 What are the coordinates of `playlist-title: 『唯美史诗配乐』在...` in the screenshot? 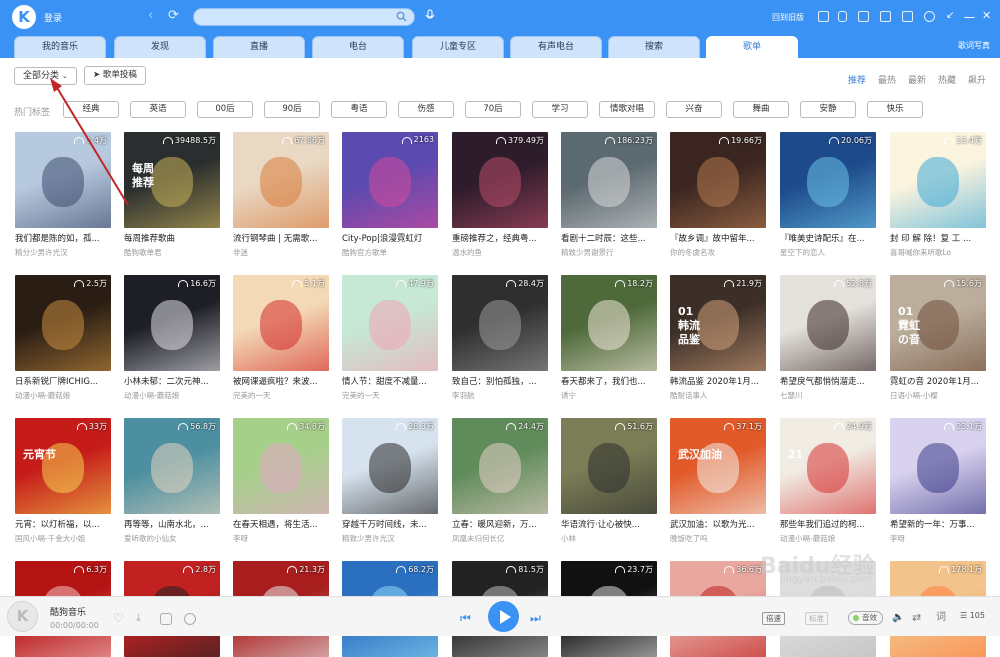 It's located at (828, 238).